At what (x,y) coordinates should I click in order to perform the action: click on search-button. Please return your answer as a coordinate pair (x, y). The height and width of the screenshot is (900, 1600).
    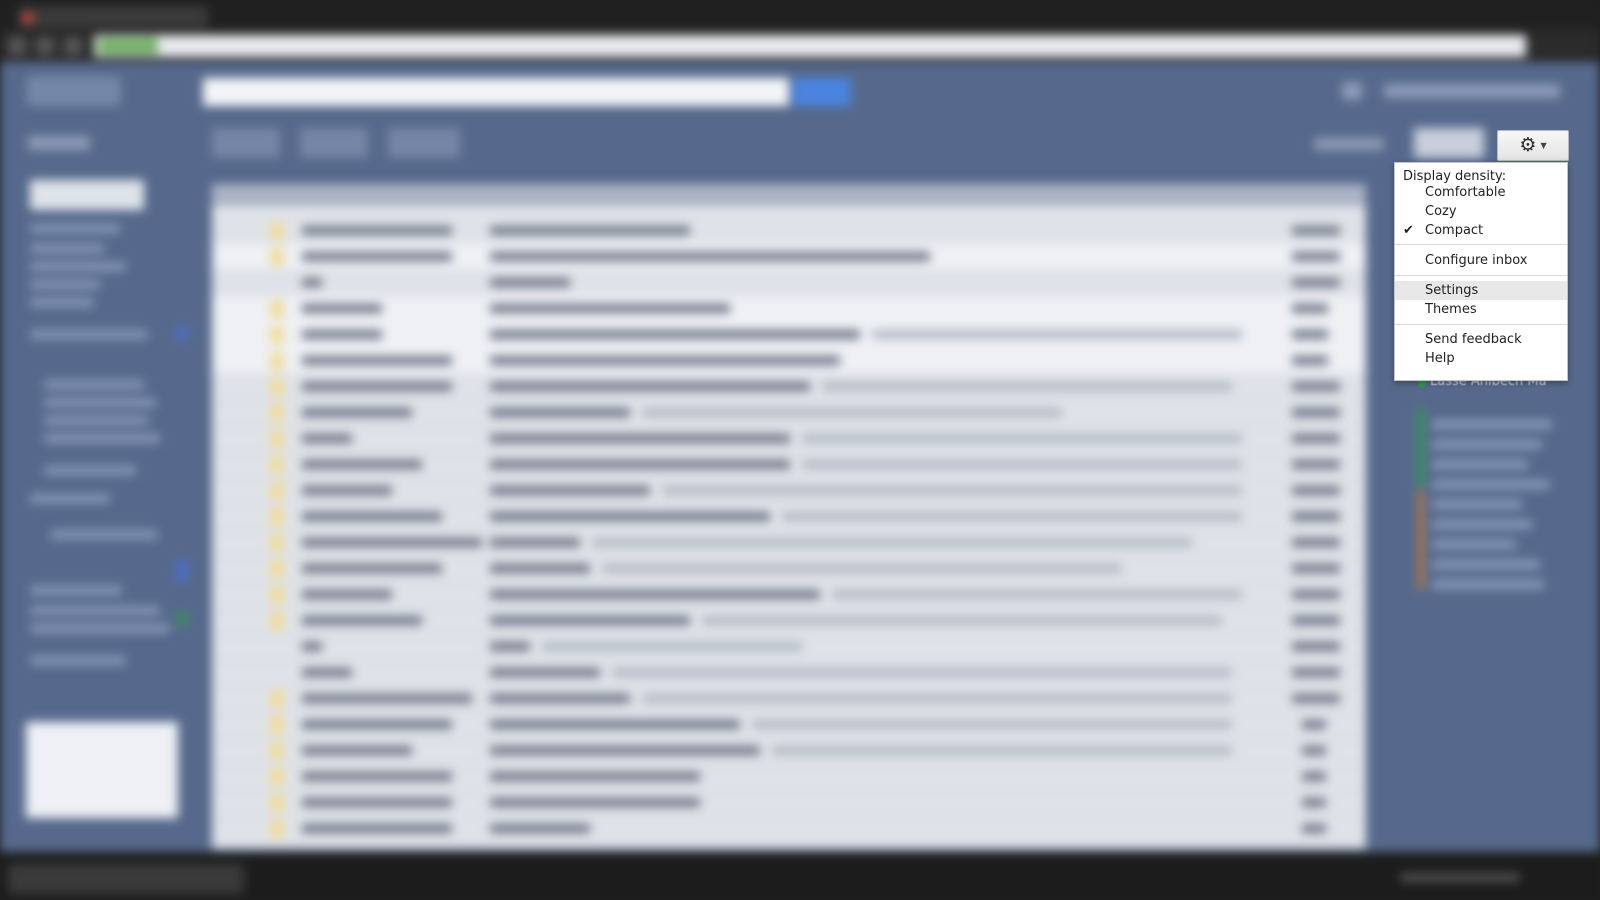
    Looking at the image, I should click on (822, 92).